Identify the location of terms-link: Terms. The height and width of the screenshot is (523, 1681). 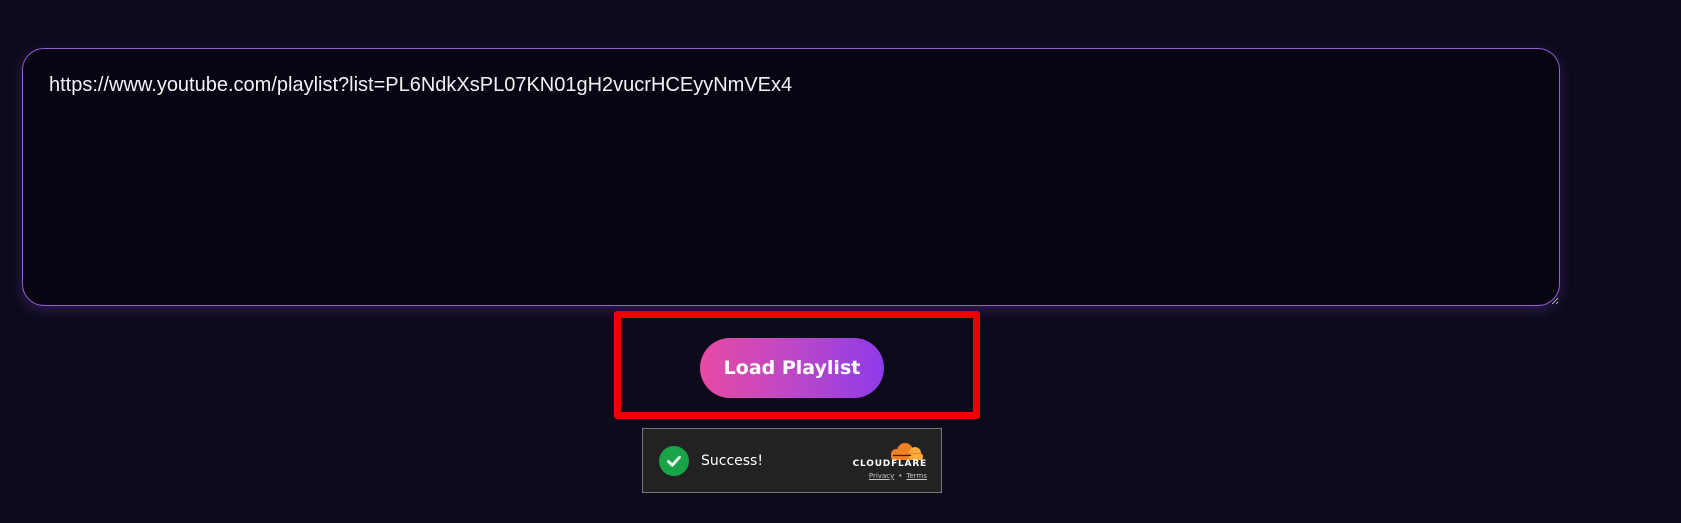
(916, 476).